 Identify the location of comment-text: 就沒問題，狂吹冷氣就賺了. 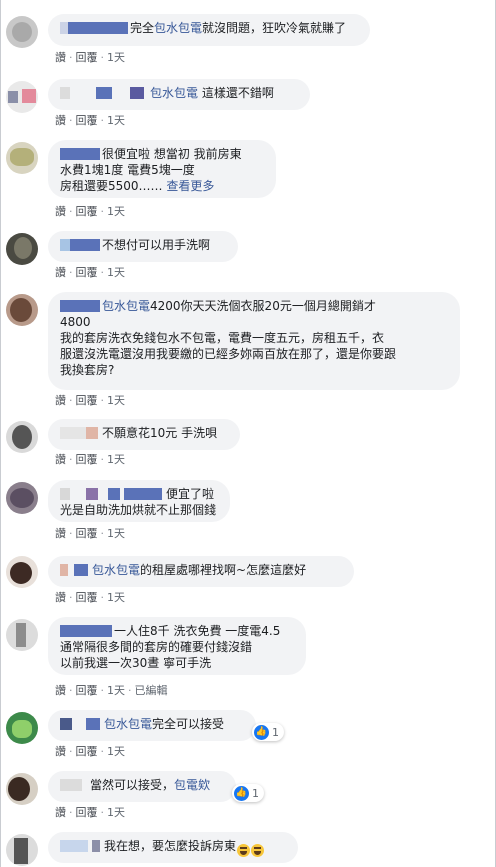
(274, 28).